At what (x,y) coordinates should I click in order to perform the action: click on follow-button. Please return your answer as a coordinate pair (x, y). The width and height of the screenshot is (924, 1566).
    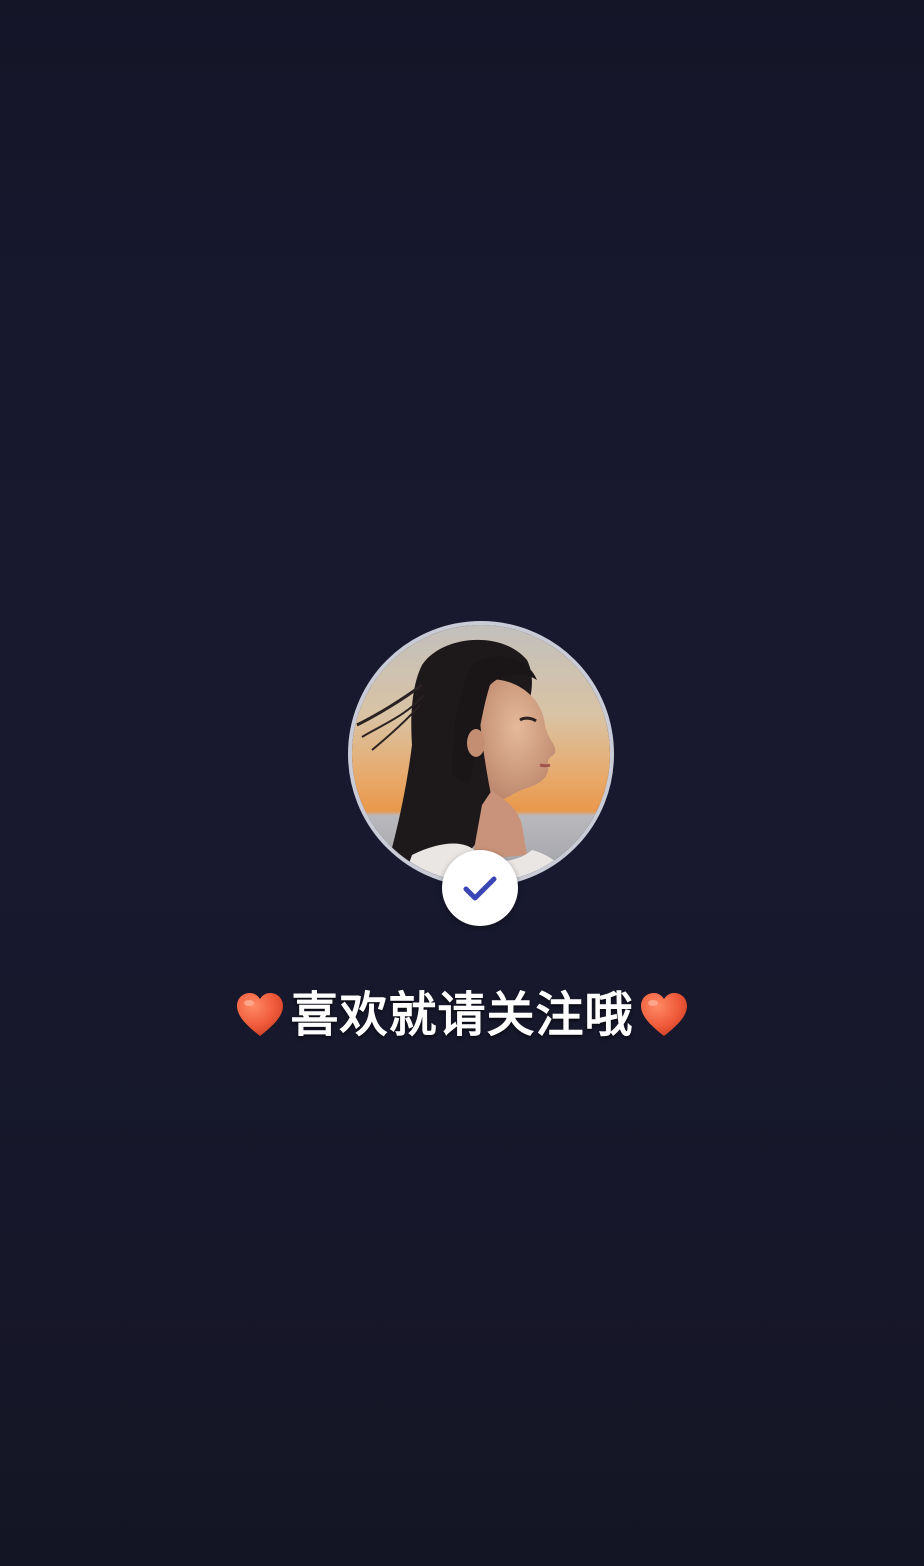
    Looking at the image, I should click on (480, 888).